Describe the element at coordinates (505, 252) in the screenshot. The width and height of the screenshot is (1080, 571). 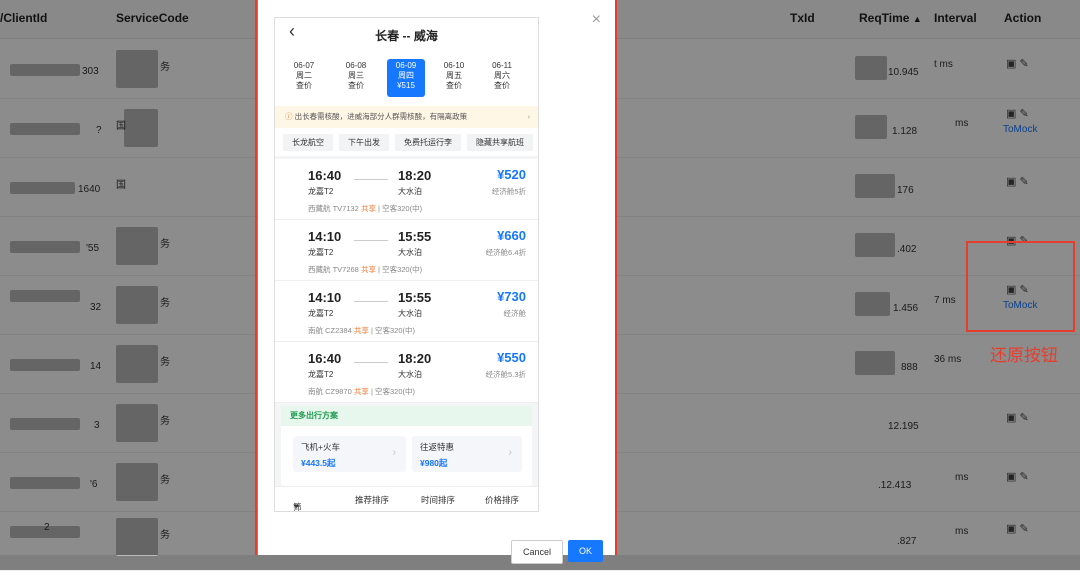
I see `cabin-class: 经济舱6.4折` at that location.